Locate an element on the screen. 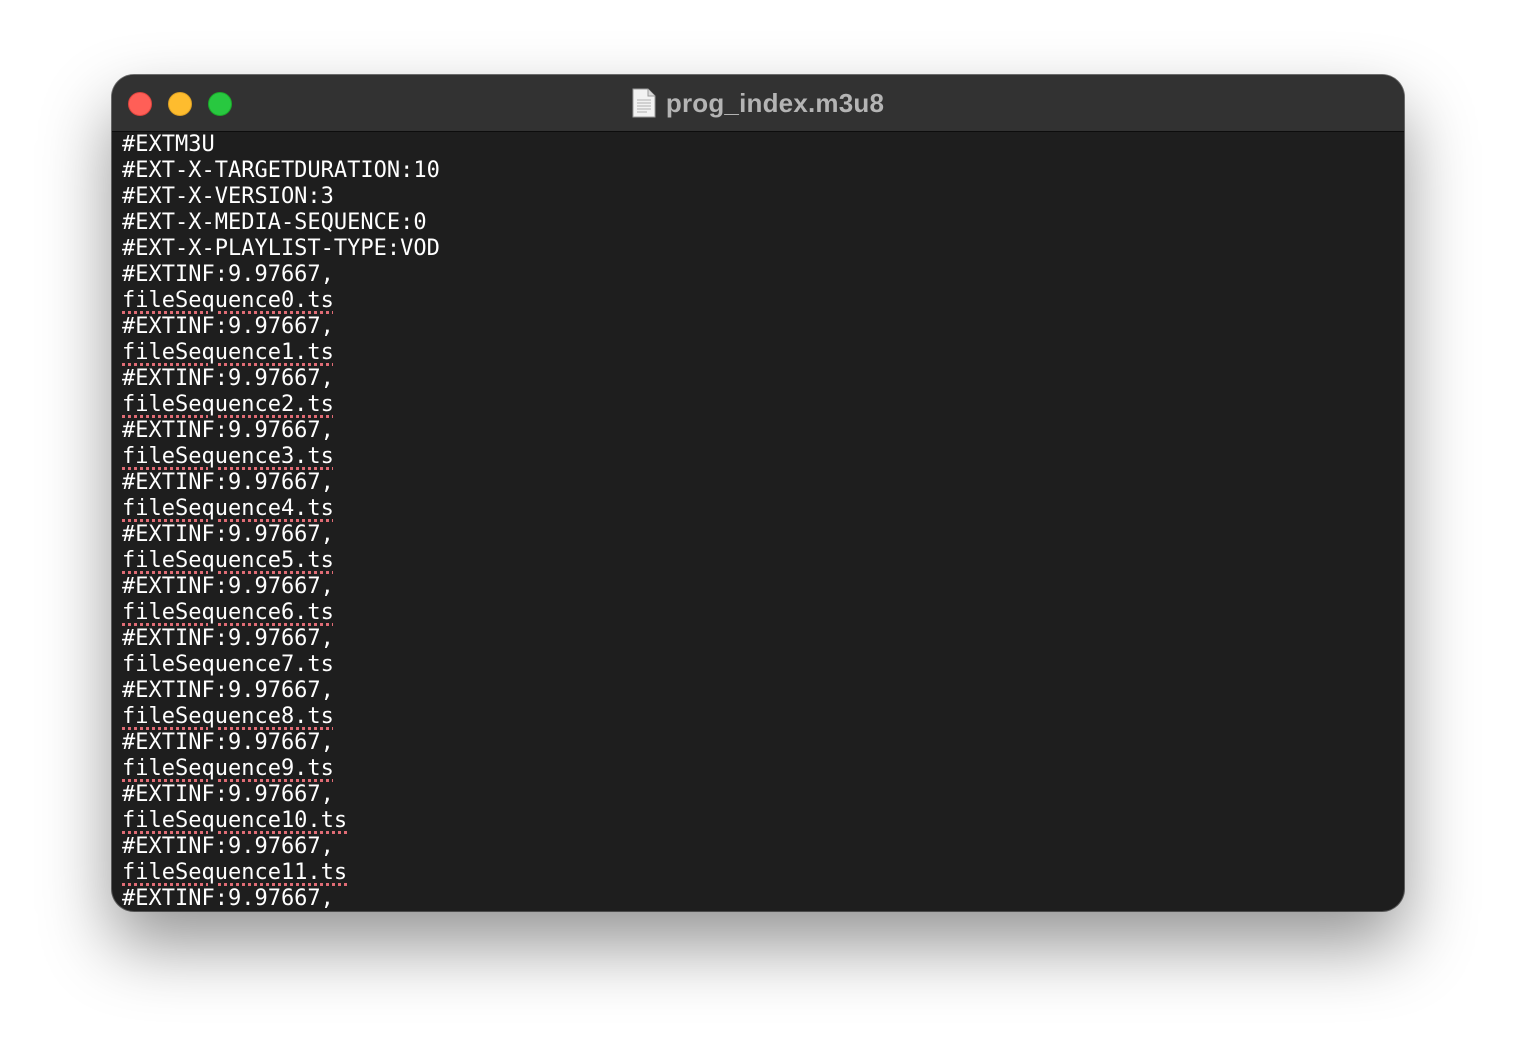 The image size is (1516, 1060). text-line-misspelled: fileSequence10.ts is located at coordinates (234, 821).